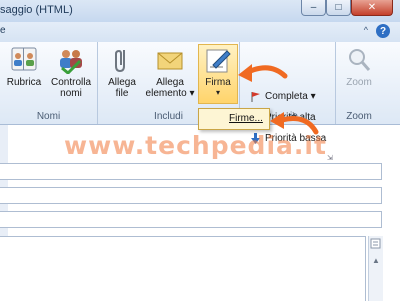  I want to click on group-nomi-label: Nomi, so click(48, 116).